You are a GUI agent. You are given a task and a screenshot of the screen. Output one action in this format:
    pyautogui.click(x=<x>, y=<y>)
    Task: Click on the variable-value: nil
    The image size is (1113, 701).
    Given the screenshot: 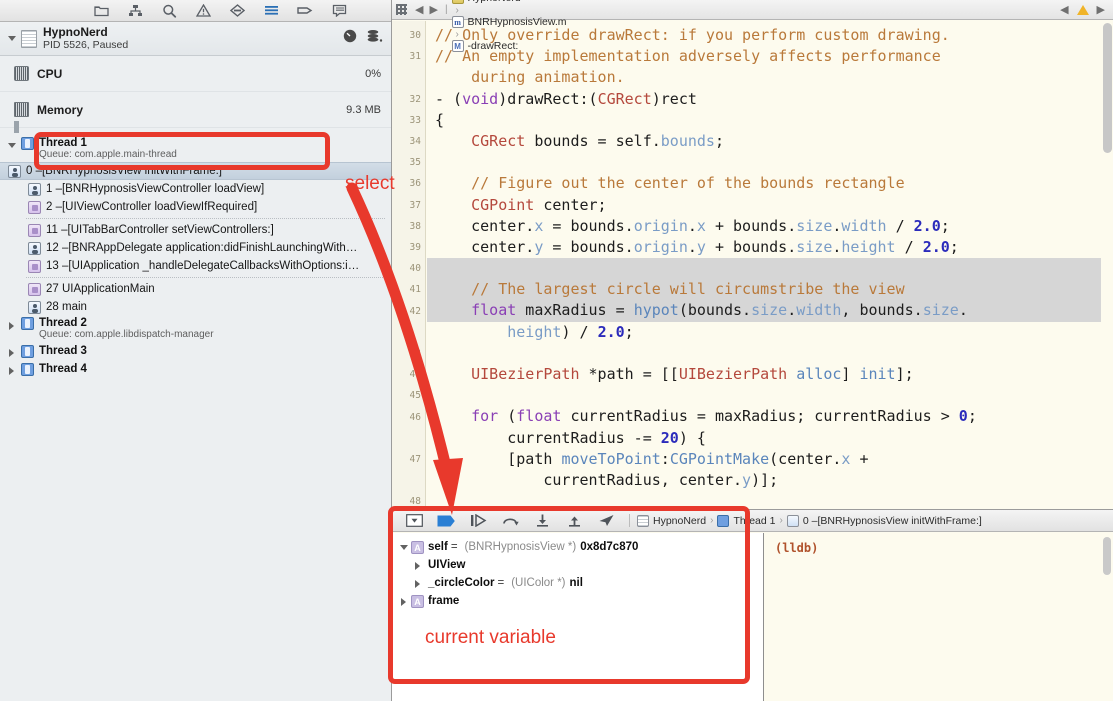 What is the action you would take?
    pyautogui.click(x=576, y=583)
    